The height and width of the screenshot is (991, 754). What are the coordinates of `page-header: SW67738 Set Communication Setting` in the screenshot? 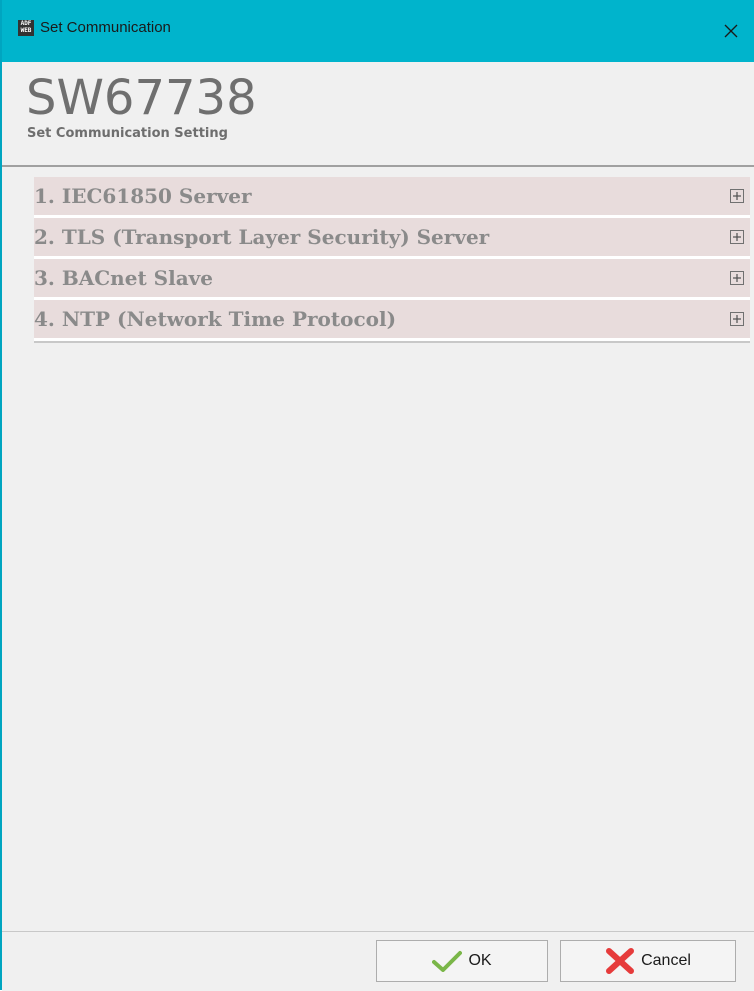 It's located at (378, 114).